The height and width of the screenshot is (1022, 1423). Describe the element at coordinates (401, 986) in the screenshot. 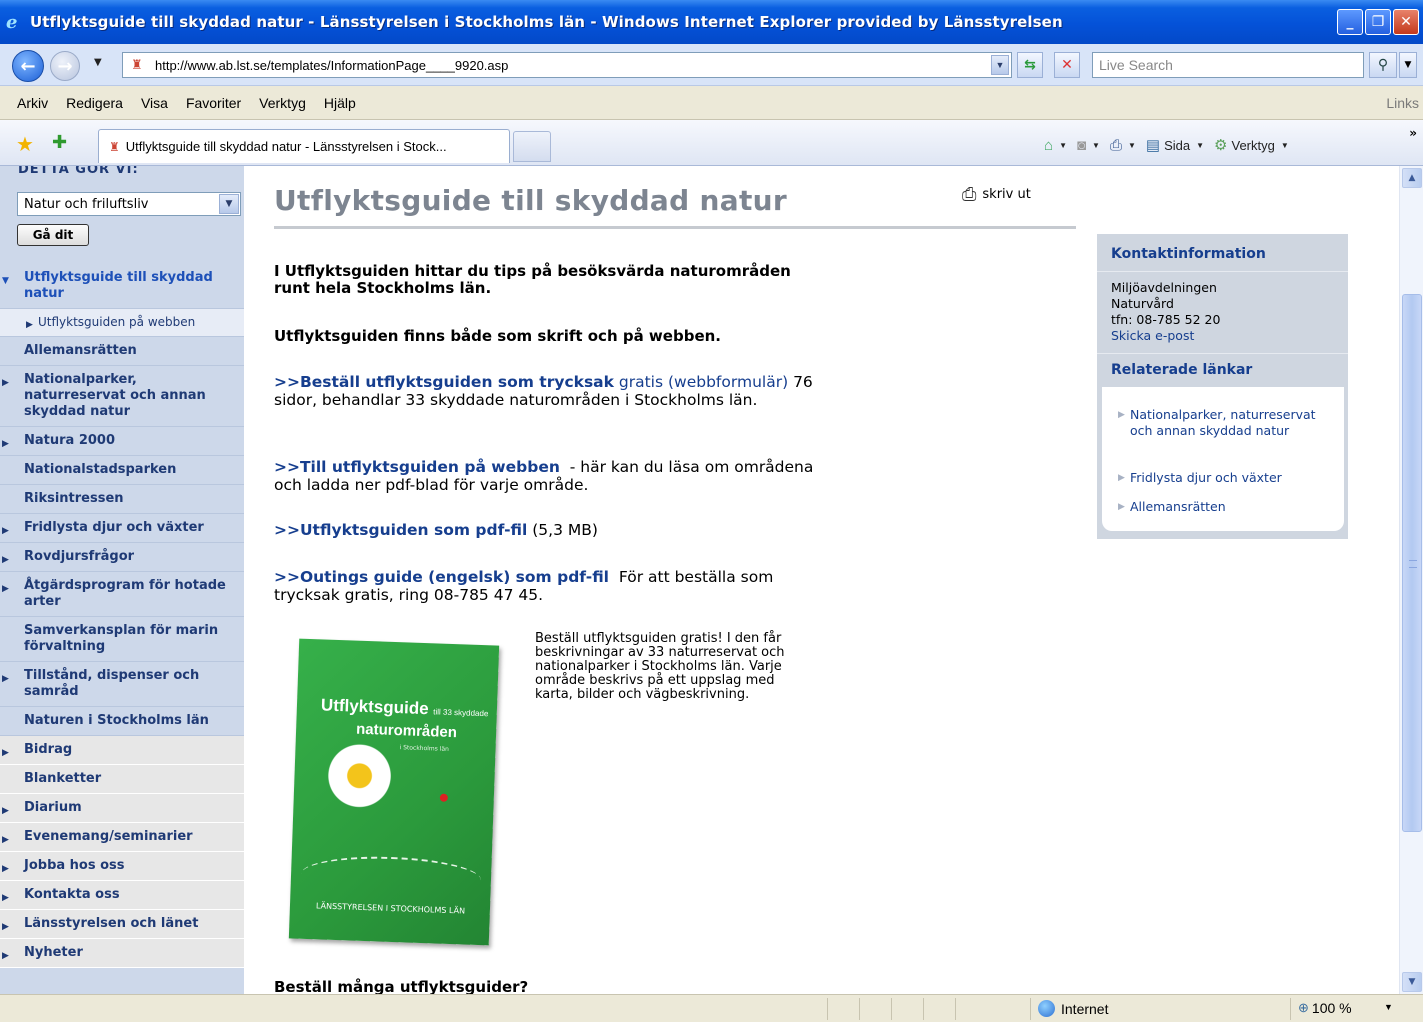

I see `section-heading-bulk-order: Beställ många utflyktsguider?` at that location.